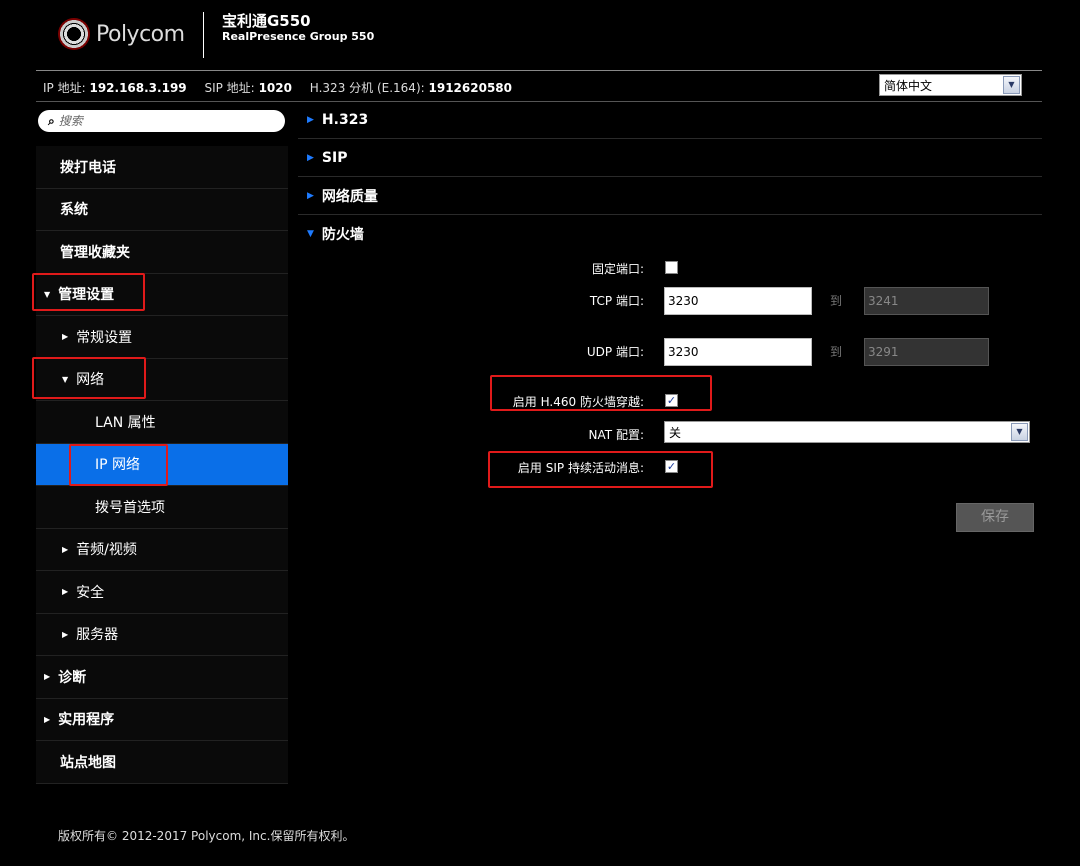 This screenshot has height=866, width=1080. Describe the element at coordinates (64, 88) in the screenshot. I see `ip-label: IP 地址:` at that location.